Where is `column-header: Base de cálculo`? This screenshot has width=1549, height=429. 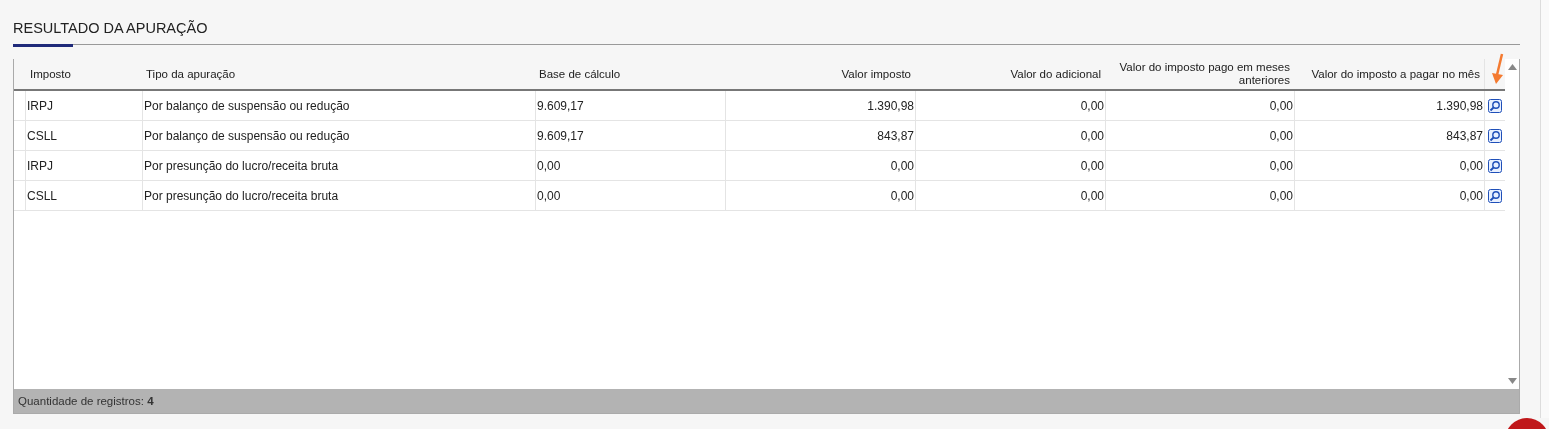 column-header: Base de cálculo is located at coordinates (580, 74).